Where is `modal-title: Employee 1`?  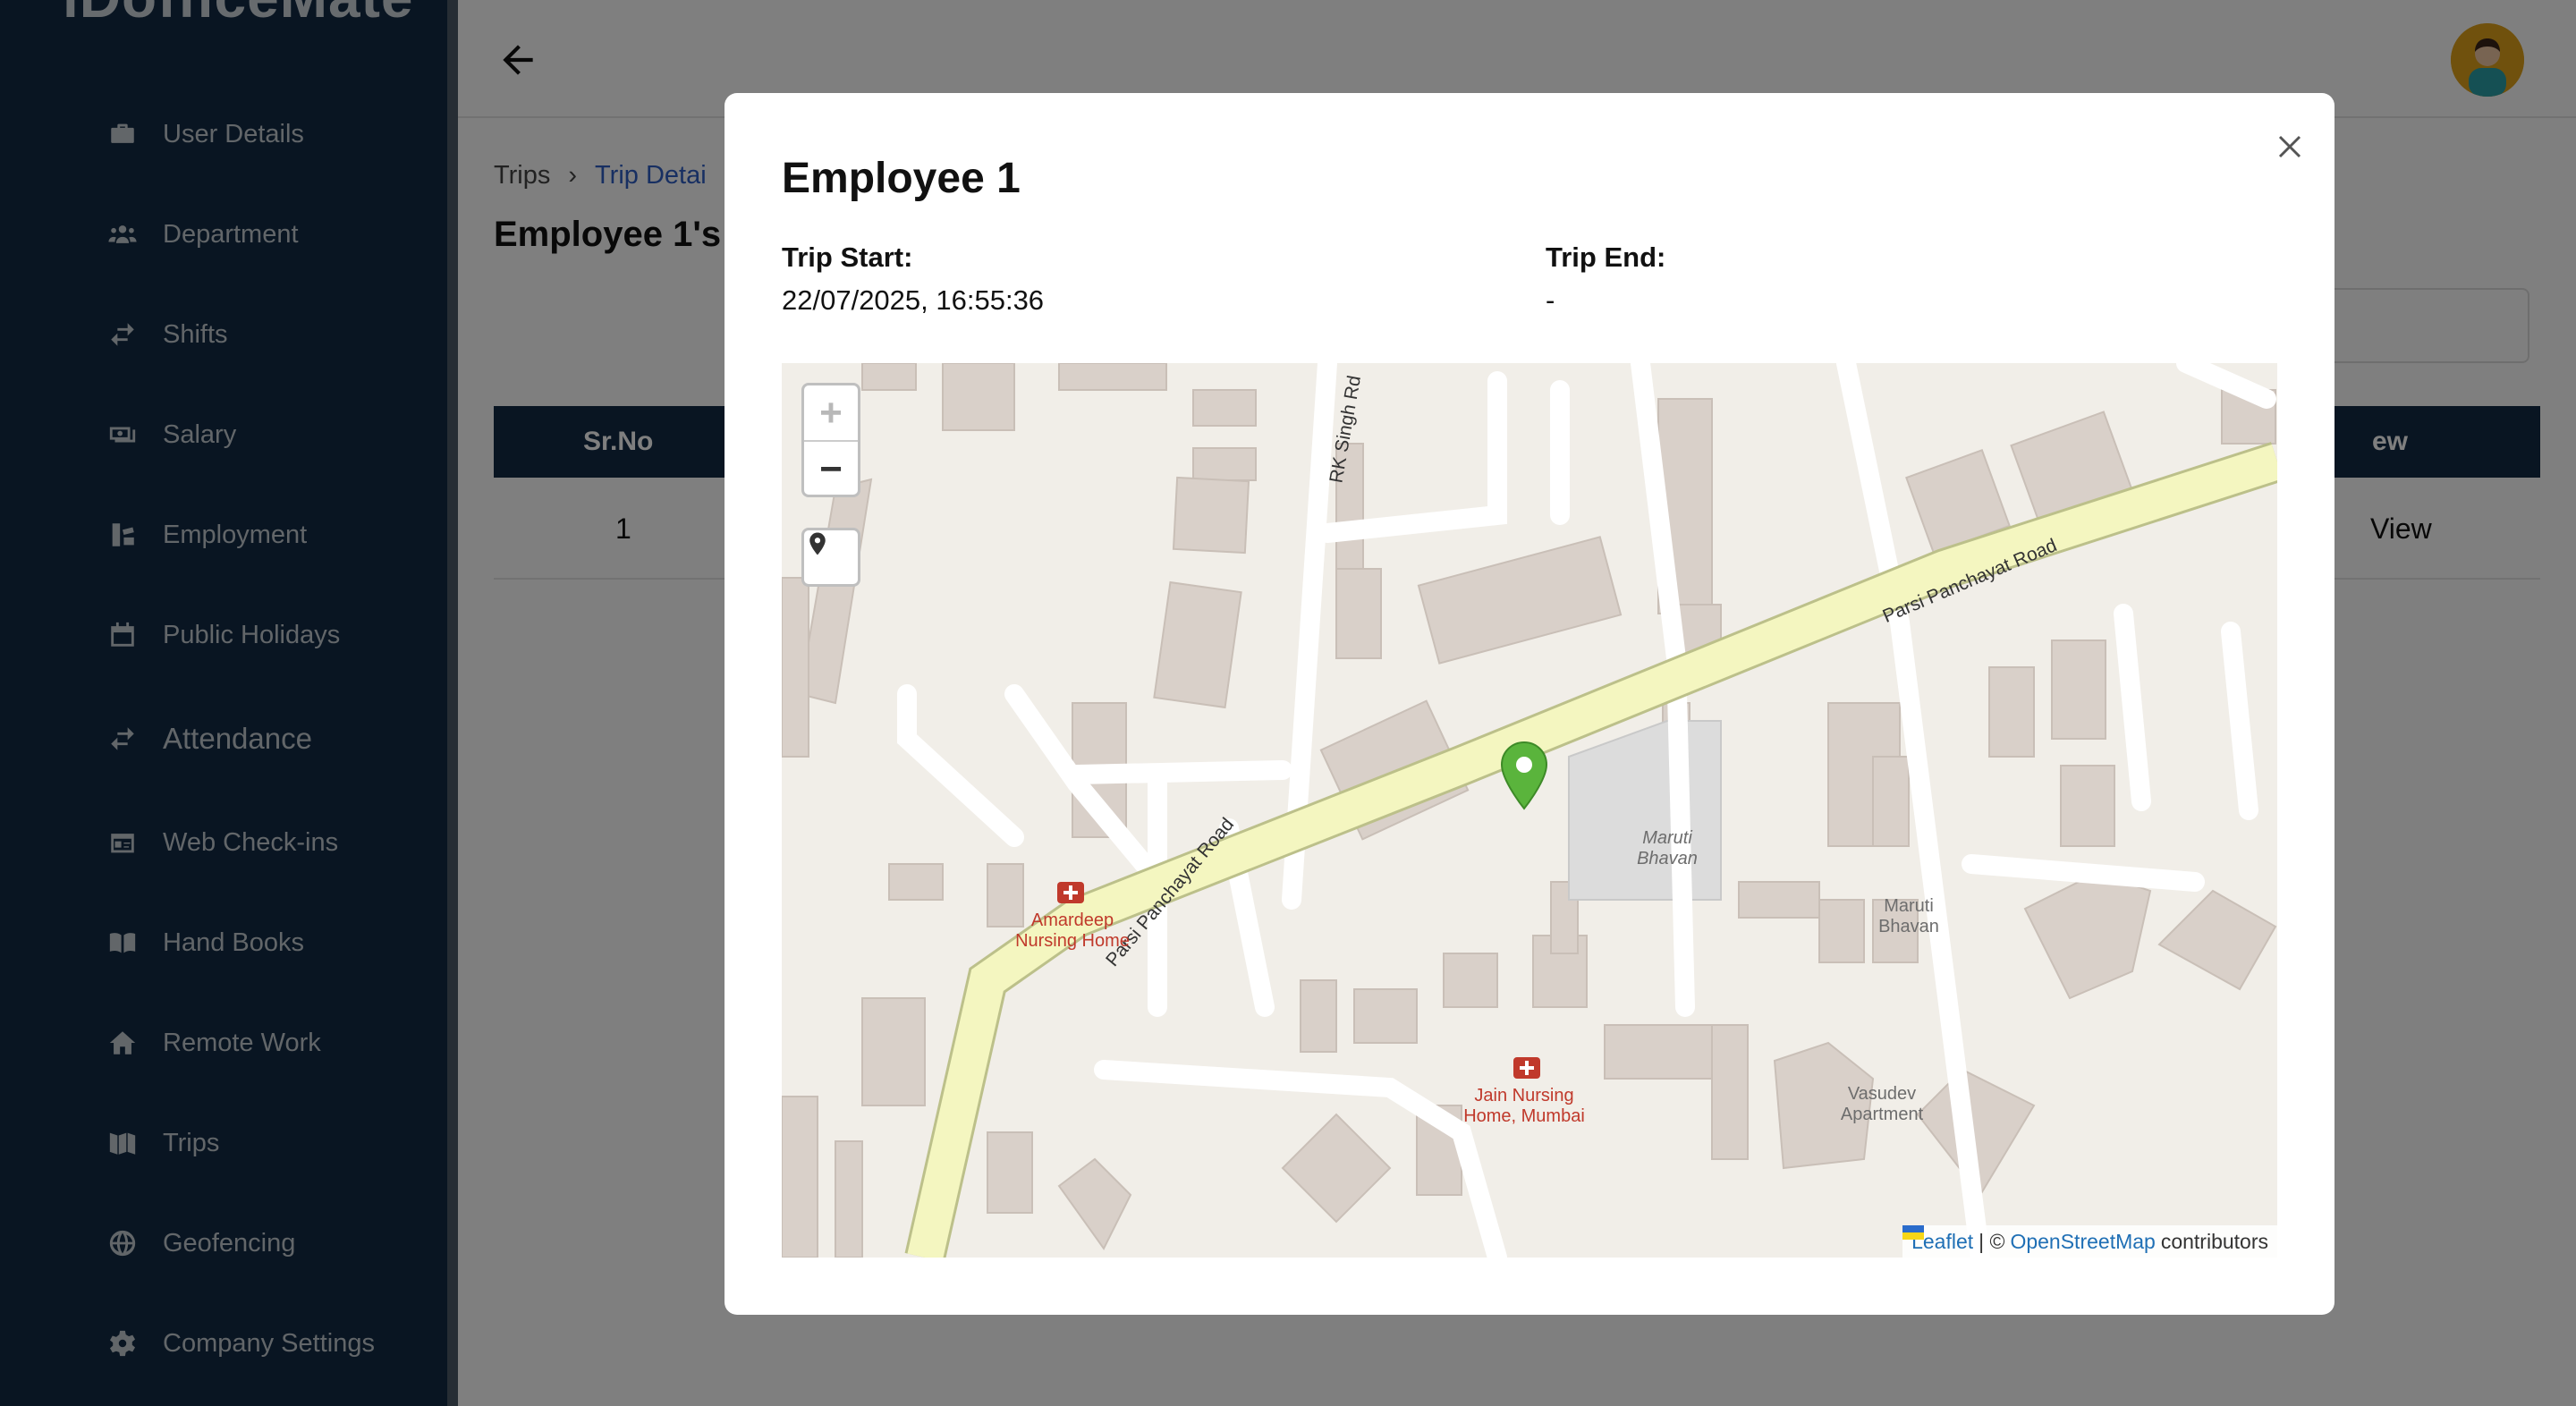
modal-title: Employee 1 is located at coordinates (901, 179).